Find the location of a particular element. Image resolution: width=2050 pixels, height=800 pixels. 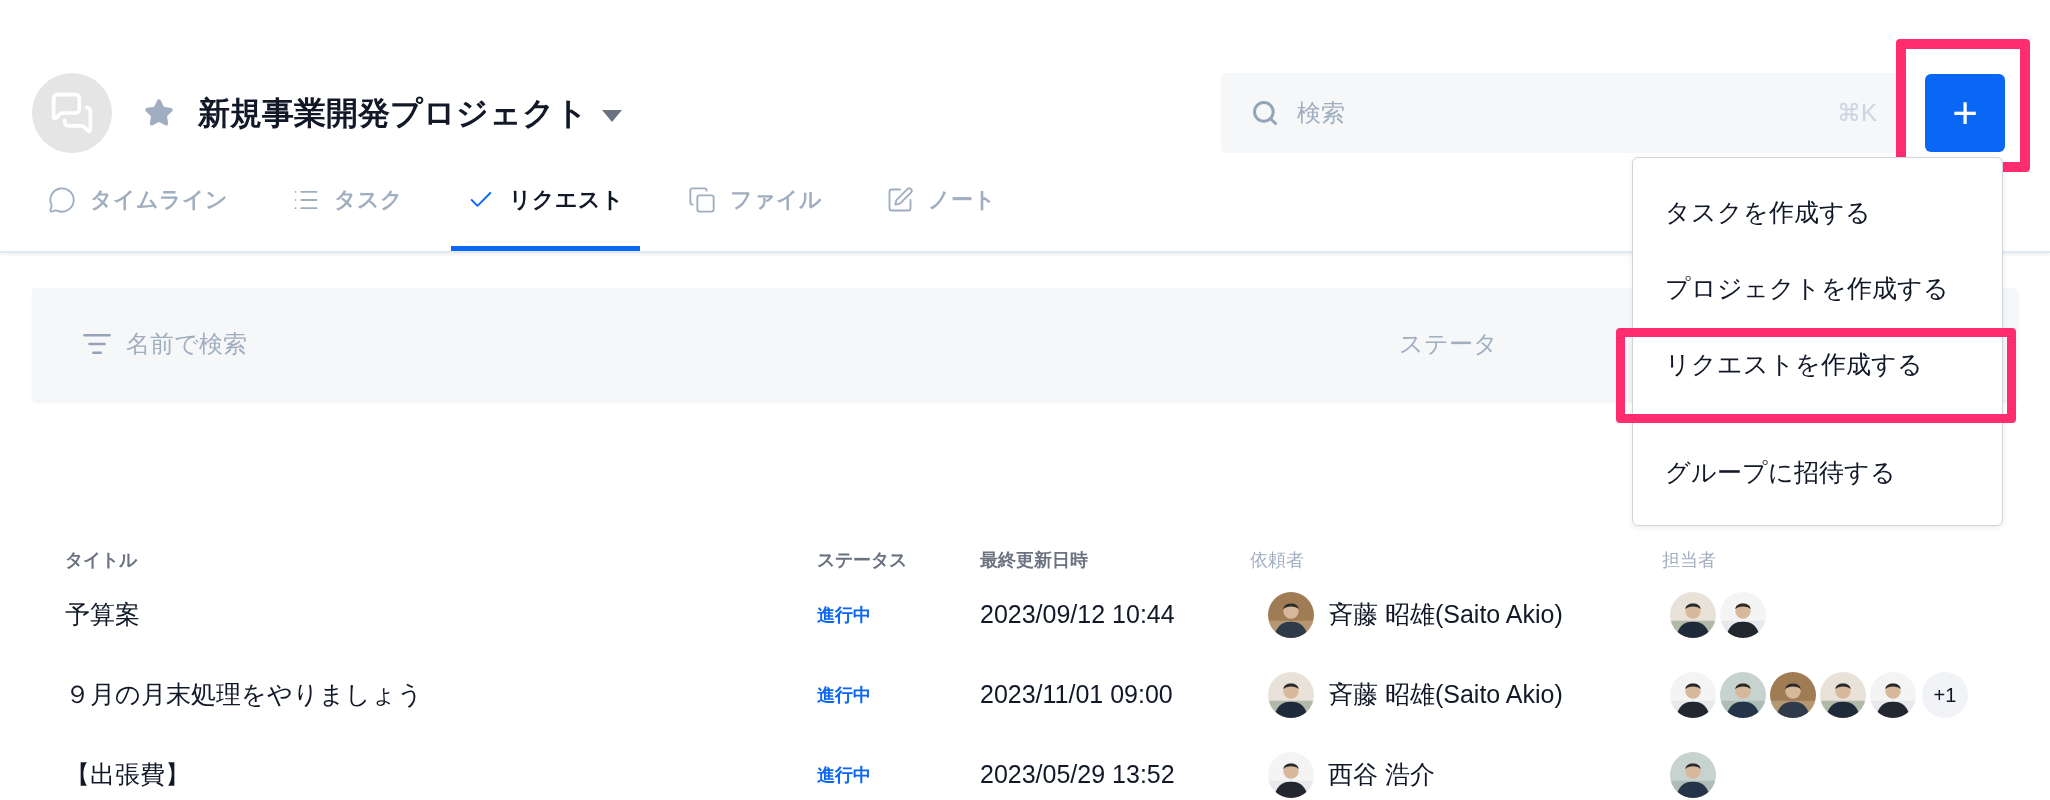

name-search-field: 名前で検索 is located at coordinates (376, 344).